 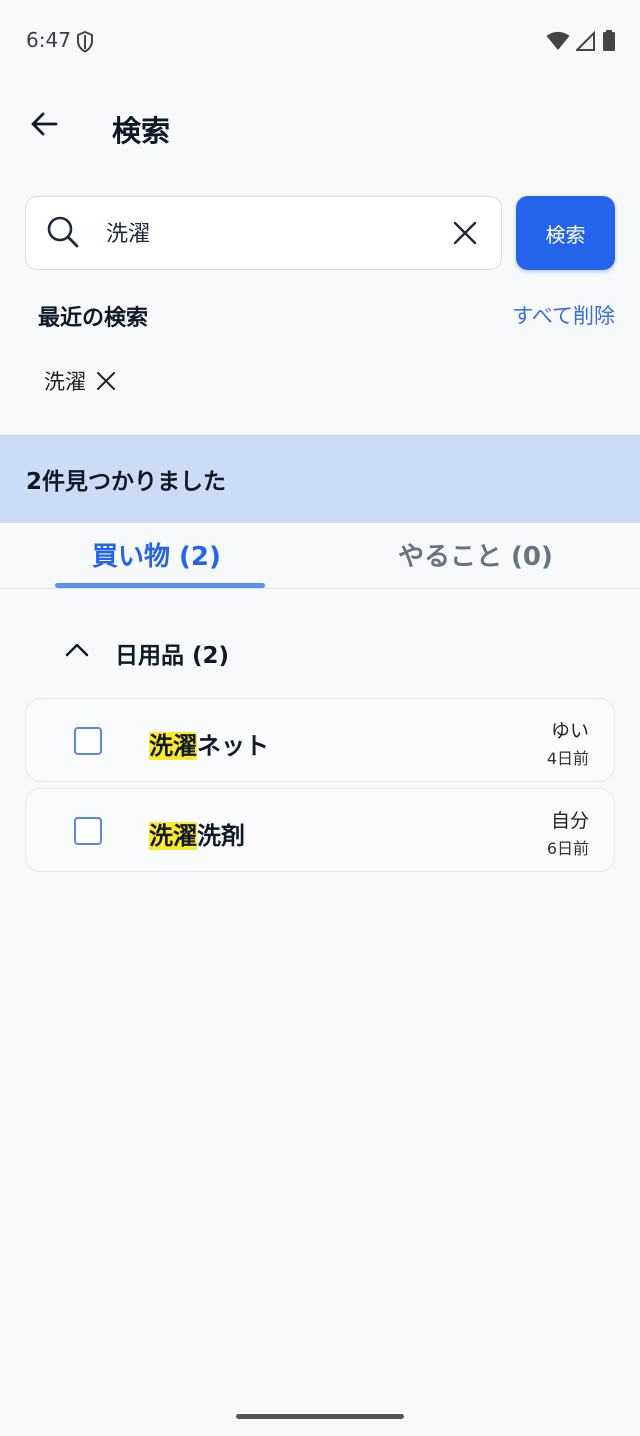 I want to click on clear-all-link: すべて削除, so click(x=563, y=315).